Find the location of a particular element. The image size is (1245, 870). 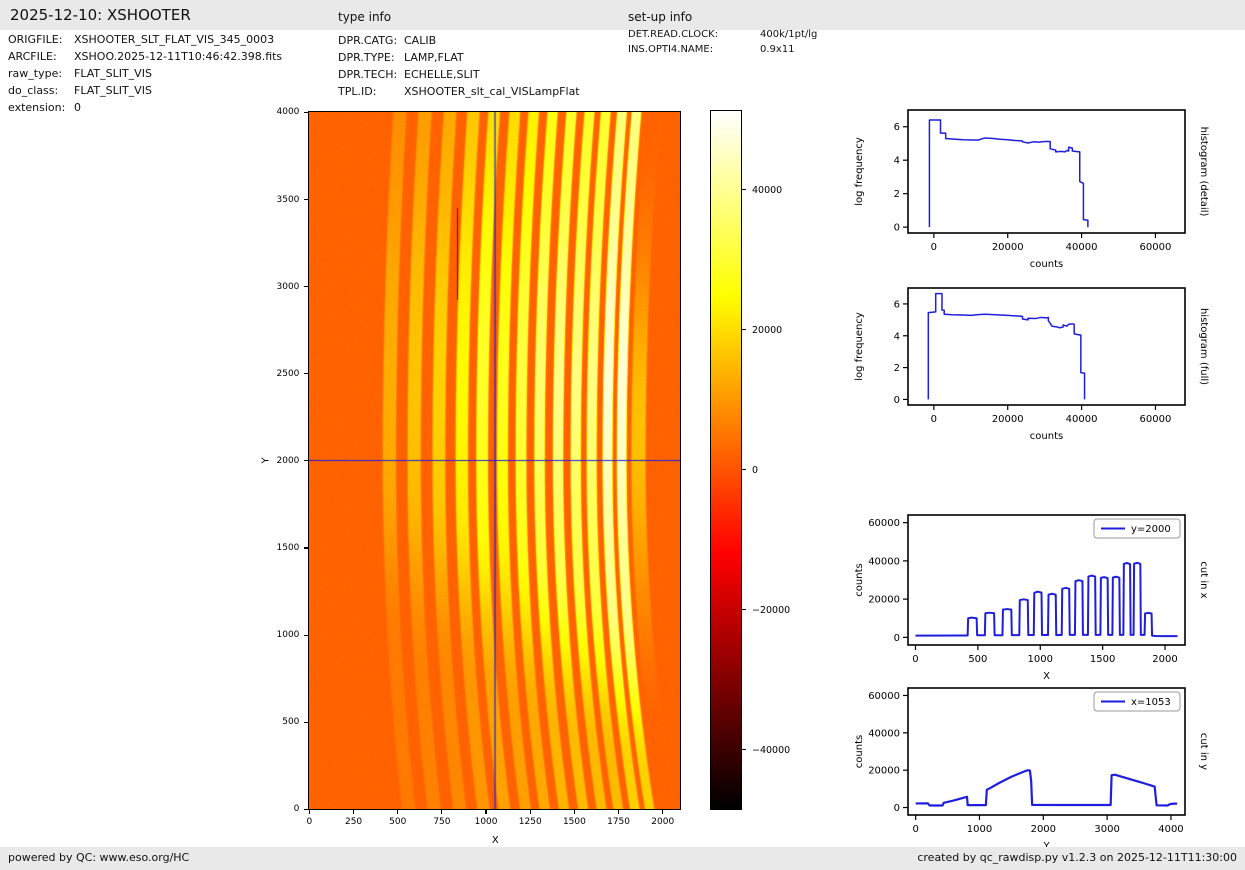

setup-info-value: 400k/1pt/lg is located at coordinates (789, 34).